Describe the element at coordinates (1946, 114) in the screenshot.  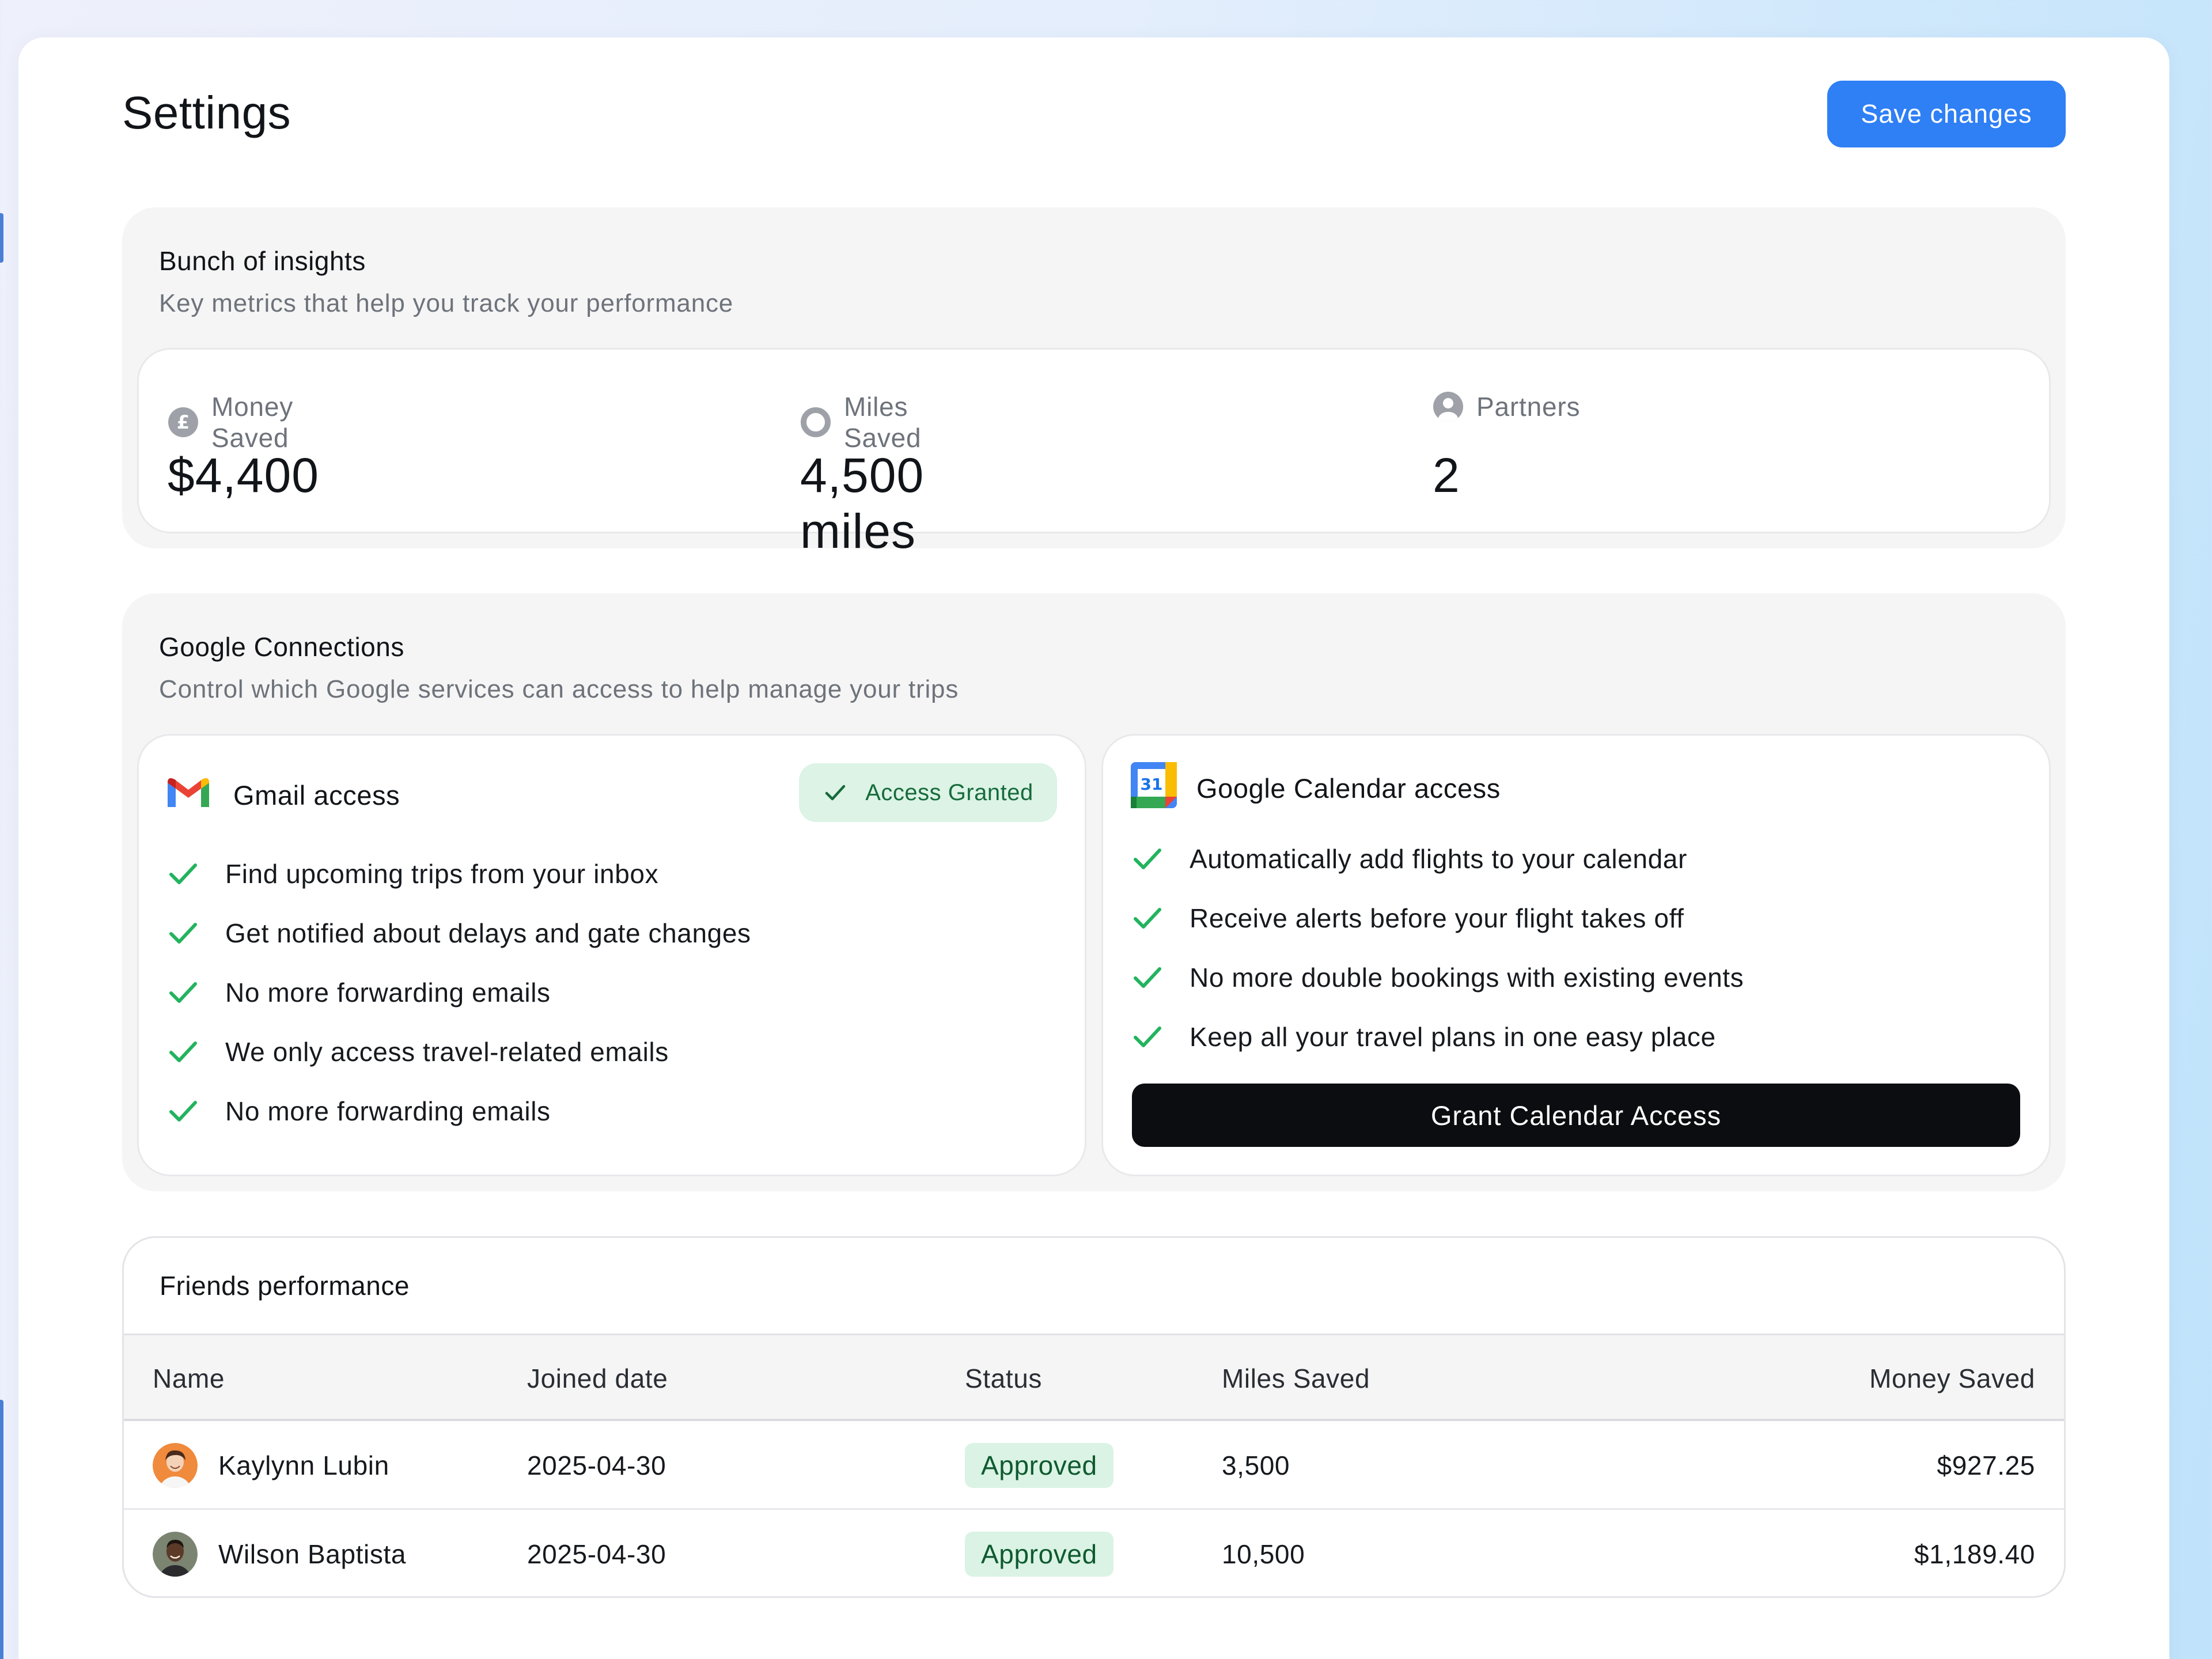
I see `save-changes-button: Save changes` at that location.